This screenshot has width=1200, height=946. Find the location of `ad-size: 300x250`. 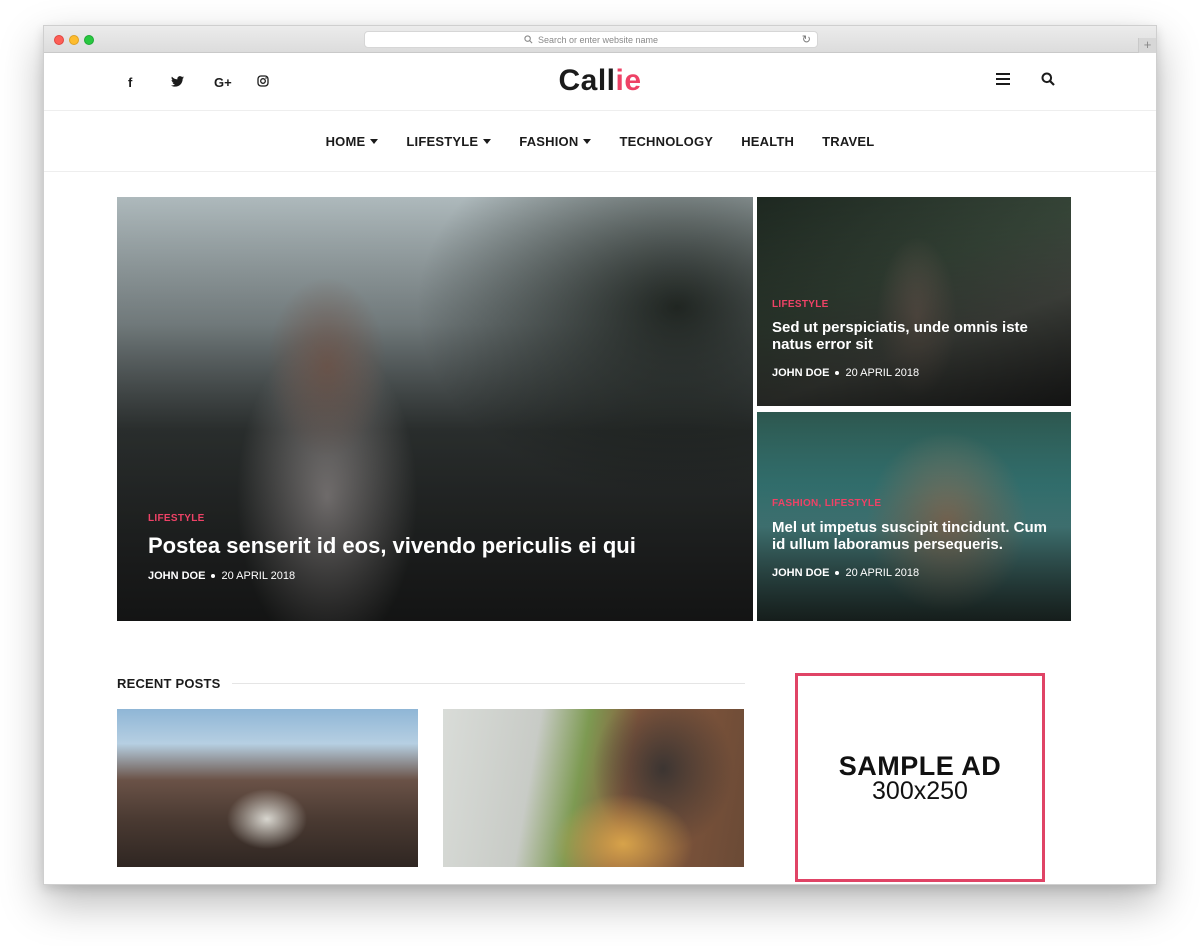

ad-size: 300x250 is located at coordinates (920, 790).